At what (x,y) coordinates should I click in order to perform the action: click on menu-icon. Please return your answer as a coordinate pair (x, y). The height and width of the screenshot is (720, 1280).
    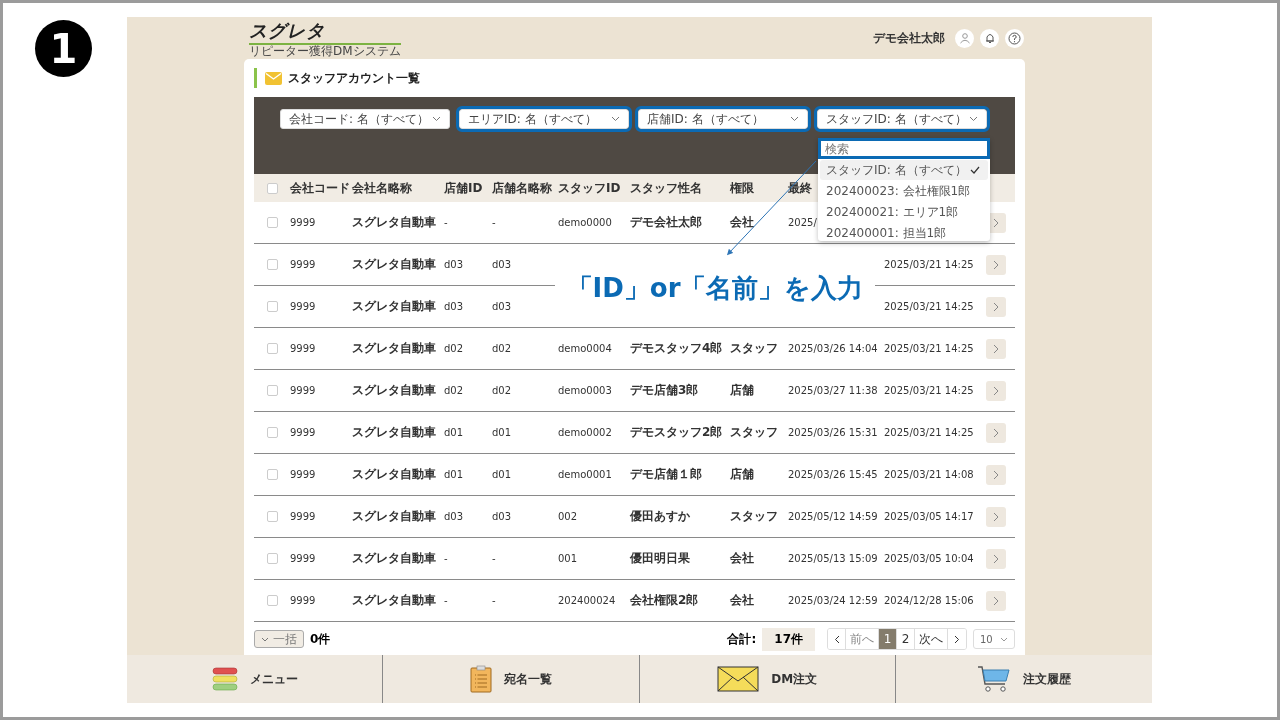
    Looking at the image, I should click on (224, 679).